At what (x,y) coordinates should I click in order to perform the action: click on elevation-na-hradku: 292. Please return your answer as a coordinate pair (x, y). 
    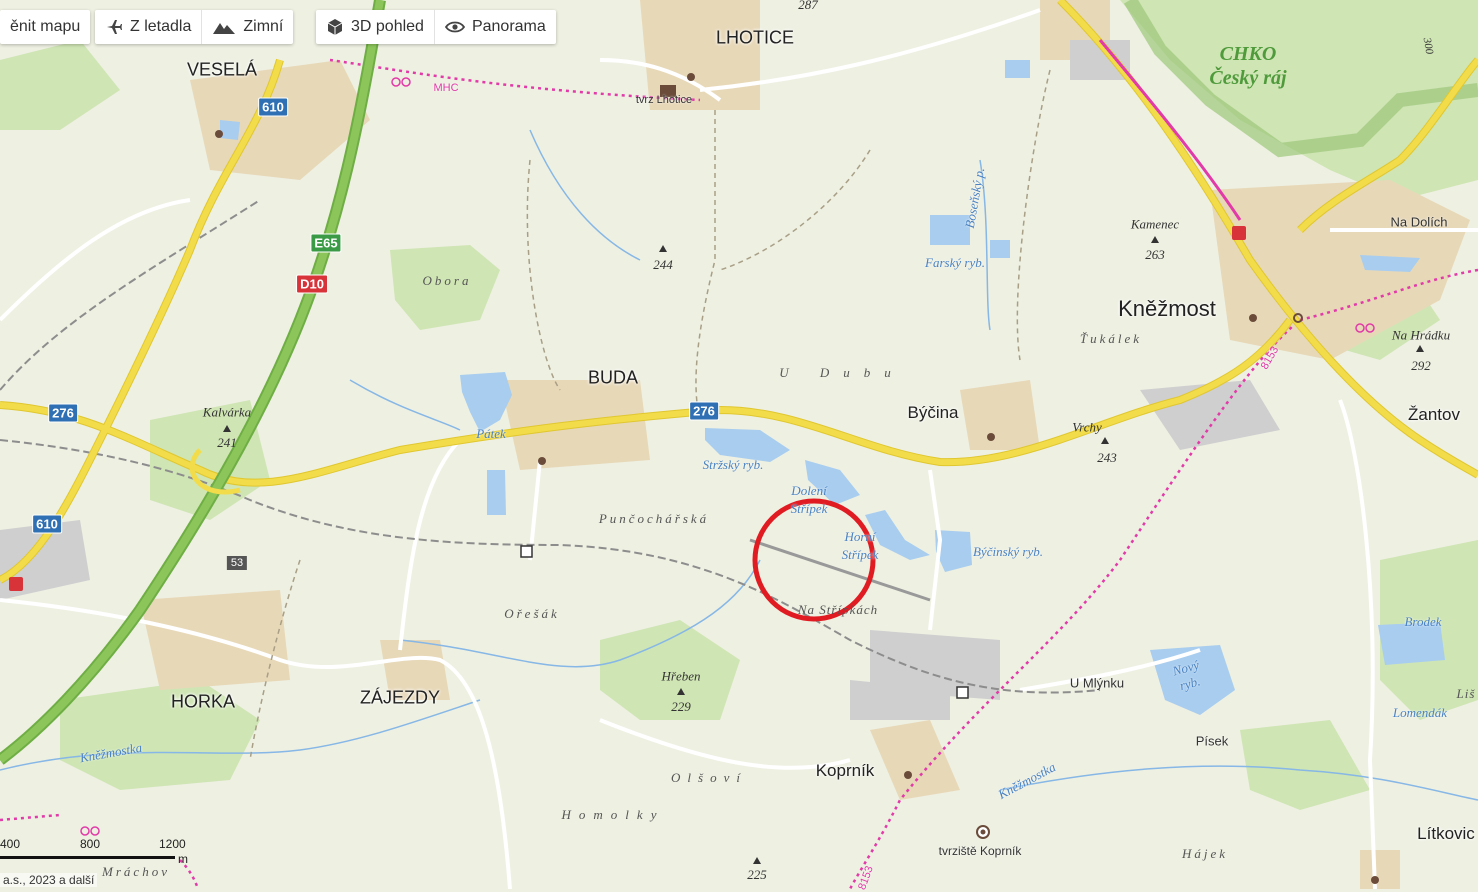
    Looking at the image, I should click on (1421, 365).